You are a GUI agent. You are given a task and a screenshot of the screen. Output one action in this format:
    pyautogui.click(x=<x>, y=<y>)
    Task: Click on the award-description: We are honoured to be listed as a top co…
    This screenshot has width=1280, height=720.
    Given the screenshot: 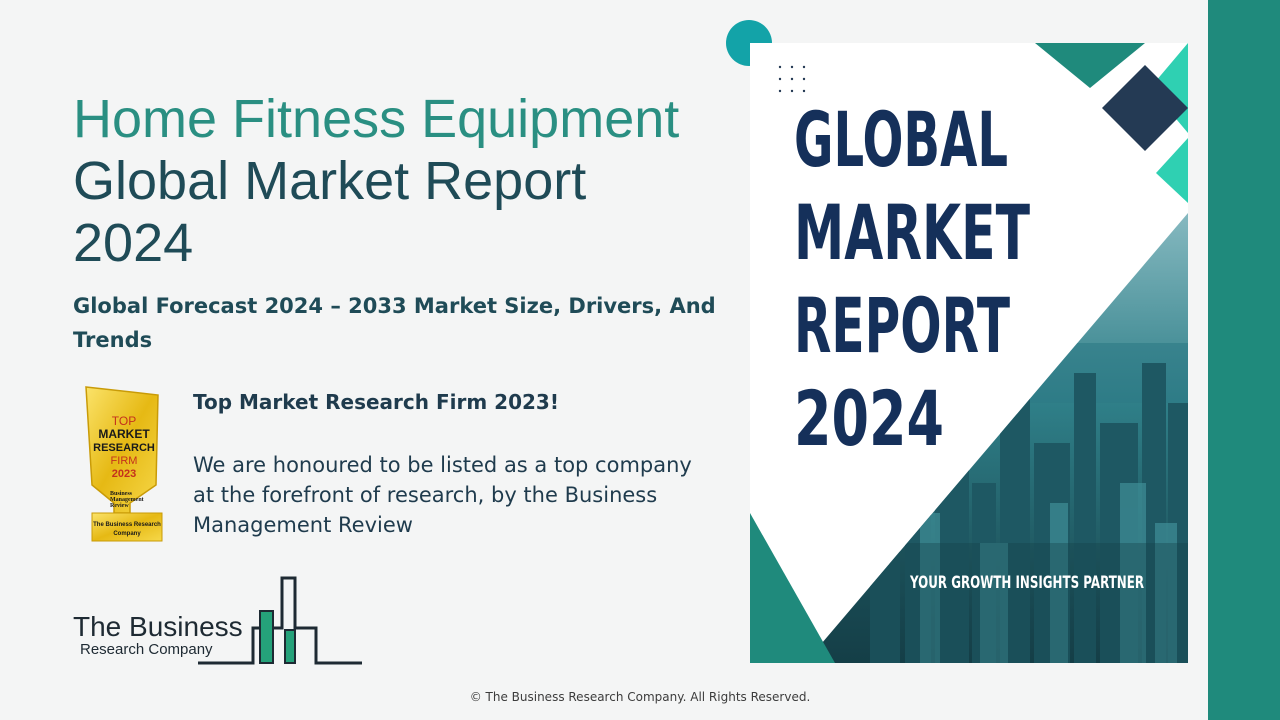 What is the action you would take?
    pyautogui.click(x=442, y=495)
    